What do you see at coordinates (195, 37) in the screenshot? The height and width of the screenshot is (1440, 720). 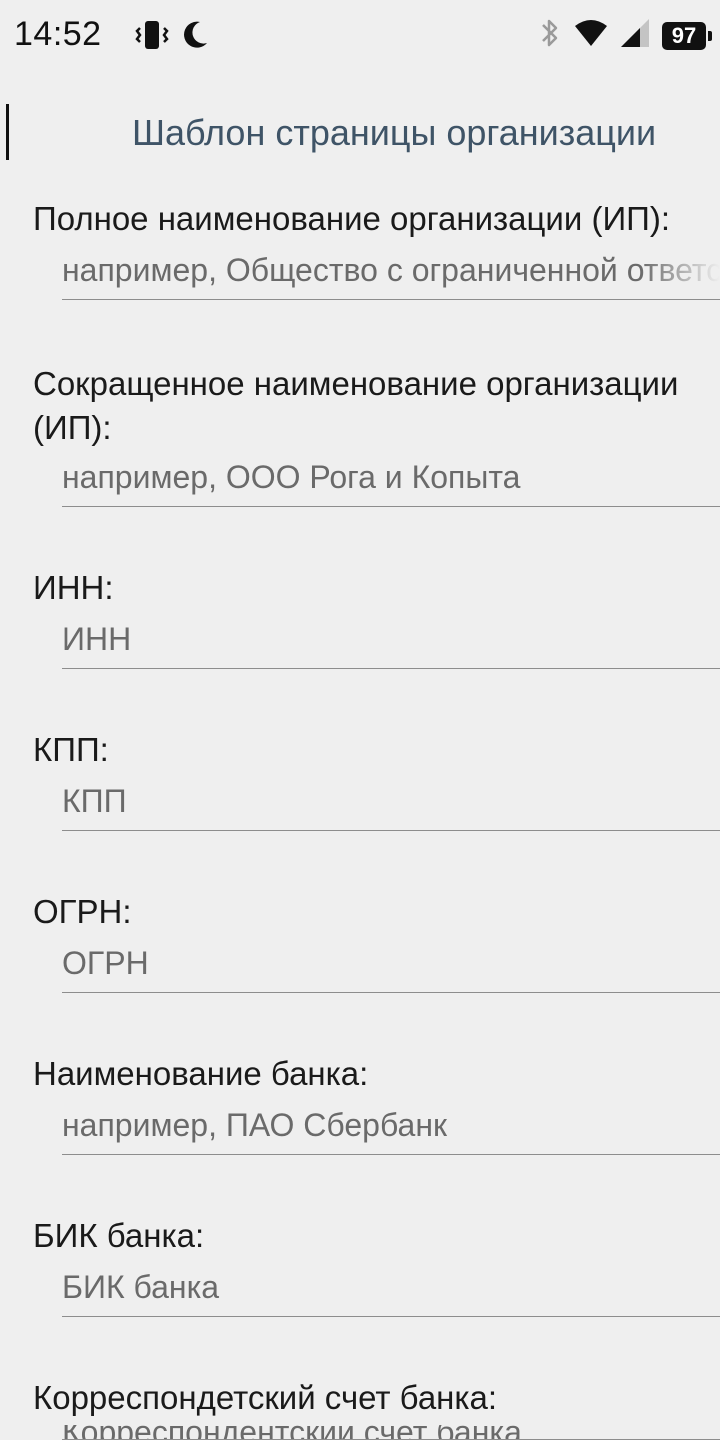 I see `moon-icon` at bounding box center [195, 37].